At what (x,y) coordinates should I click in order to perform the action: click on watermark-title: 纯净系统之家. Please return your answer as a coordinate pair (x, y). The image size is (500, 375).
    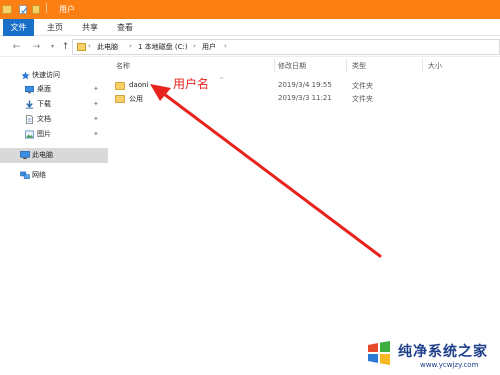
    Looking at the image, I should click on (443, 352).